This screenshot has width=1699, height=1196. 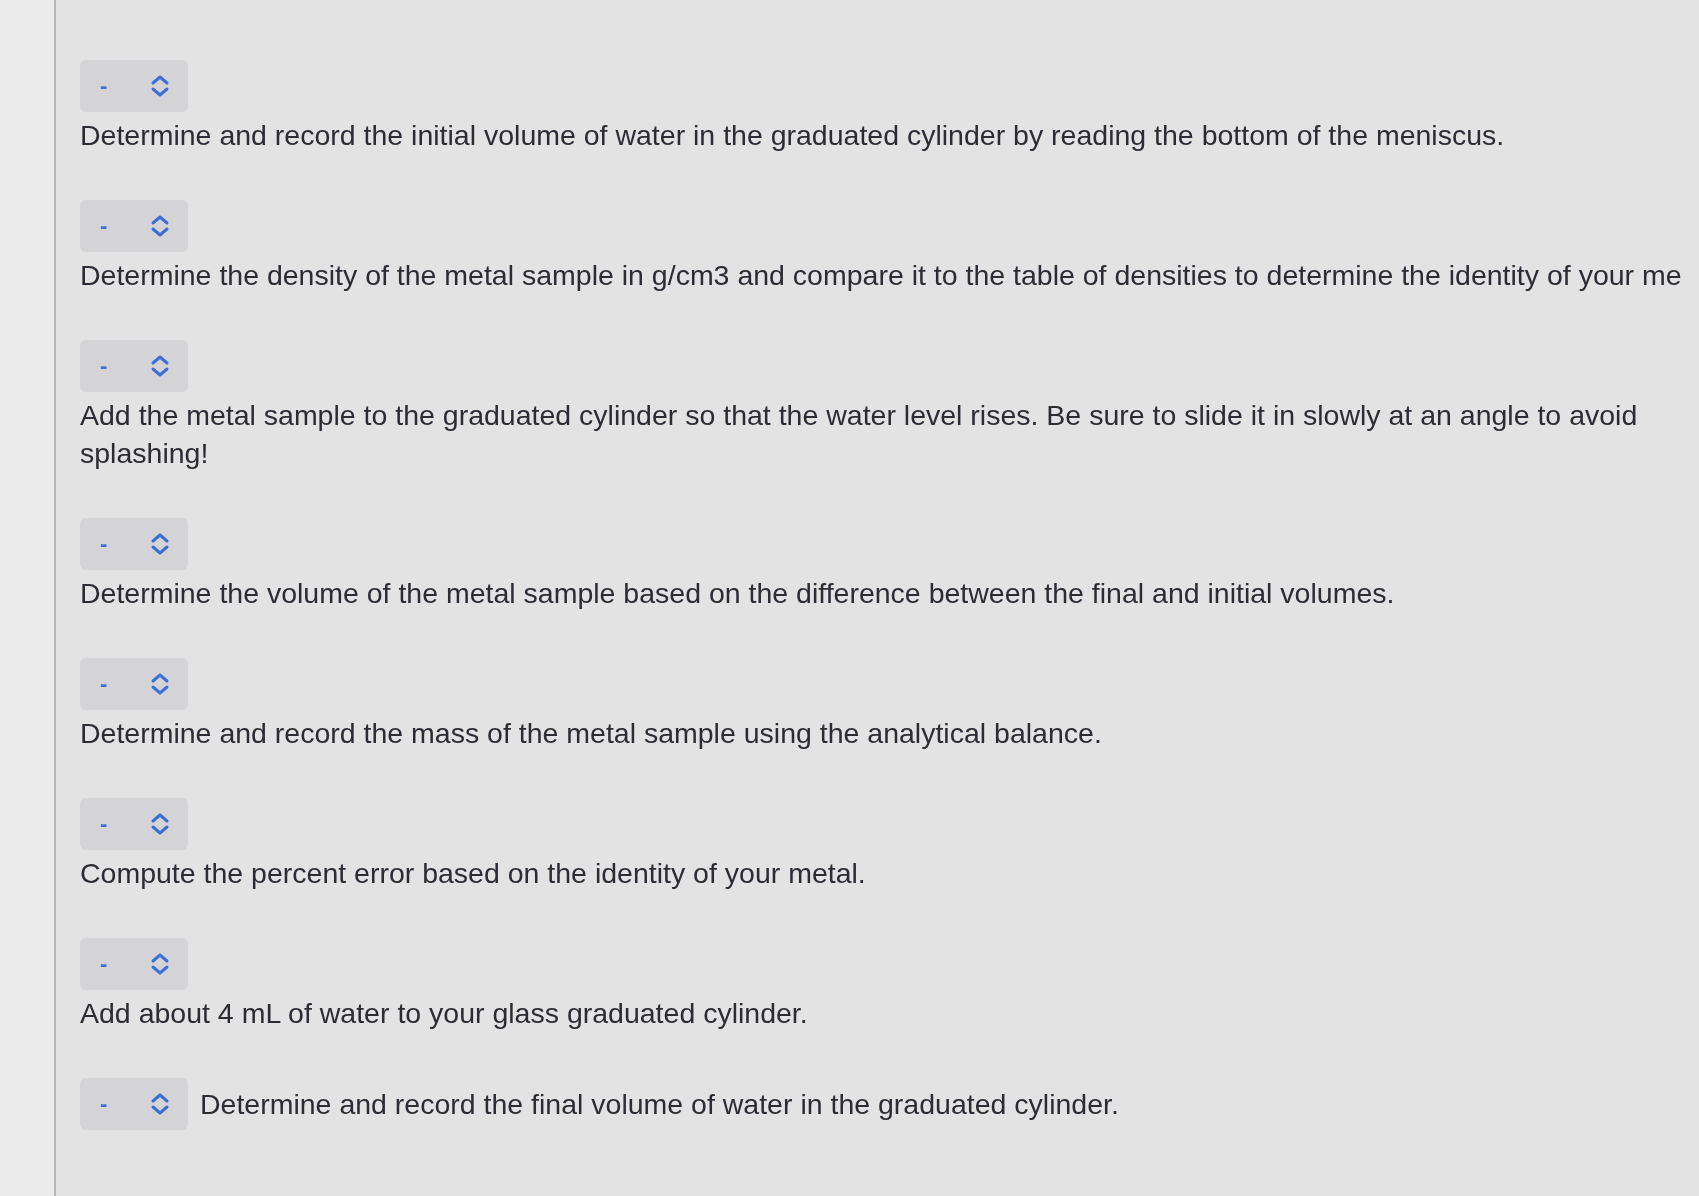 I want to click on step-text: Determine and record the mass of the metal sample using the analytical balance., so click(x=591, y=733).